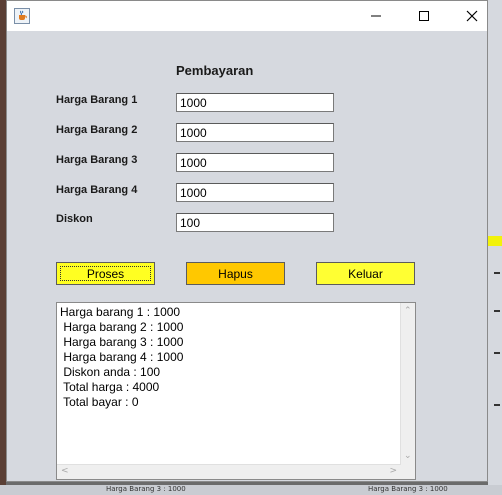 The height and width of the screenshot is (495, 502). I want to click on minimize-button, so click(376, 16).